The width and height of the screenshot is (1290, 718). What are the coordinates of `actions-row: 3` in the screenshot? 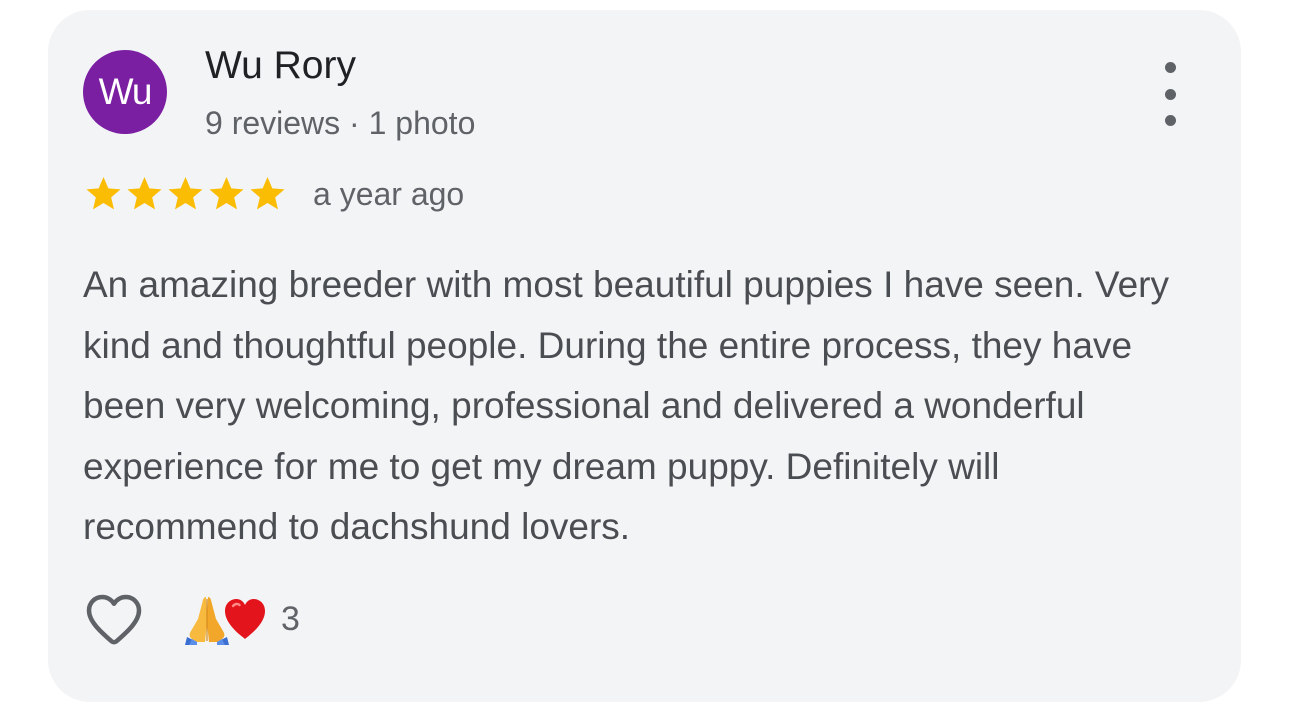 It's located at (191, 619).